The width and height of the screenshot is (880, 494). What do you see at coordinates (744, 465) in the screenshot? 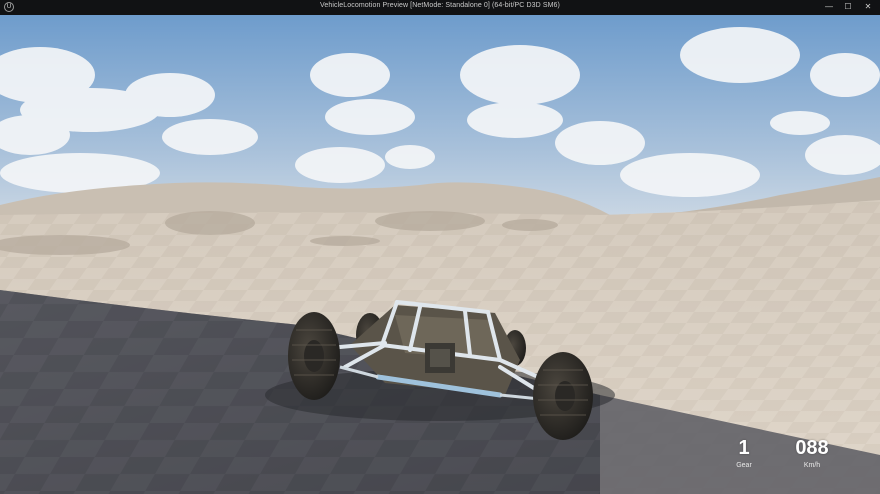
I see `gear-label: Gear` at bounding box center [744, 465].